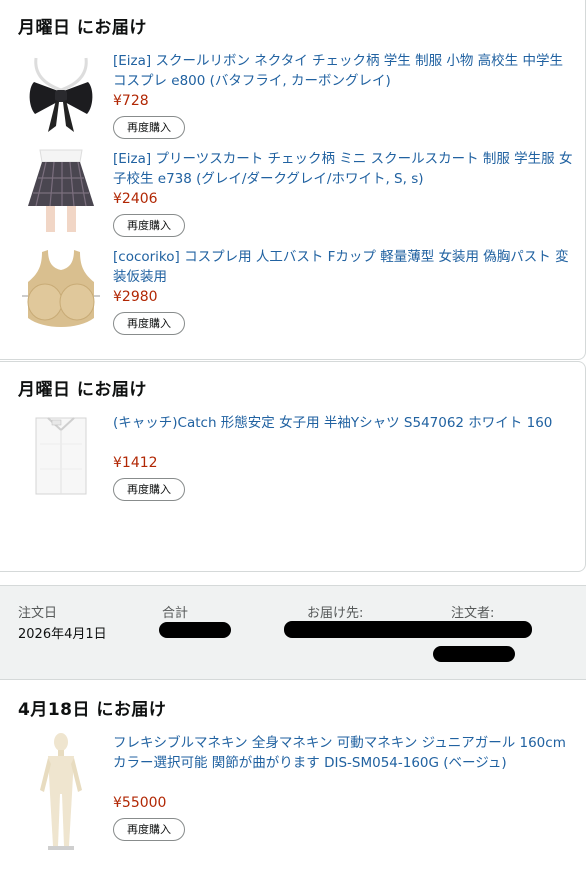  I want to click on redacted-ship-to, so click(408, 629).